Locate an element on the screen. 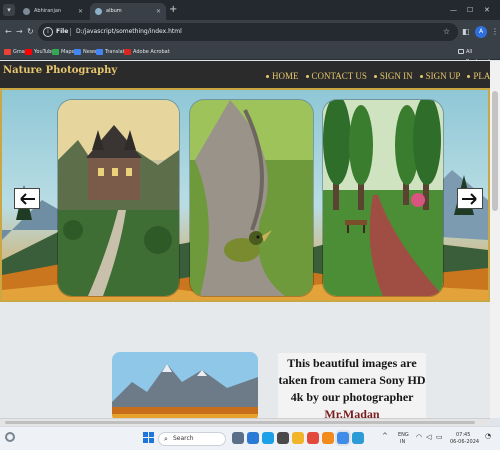 This screenshot has width=500, height=450. menu-kebab-icon: ⋮ is located at coordinates (495, 32).